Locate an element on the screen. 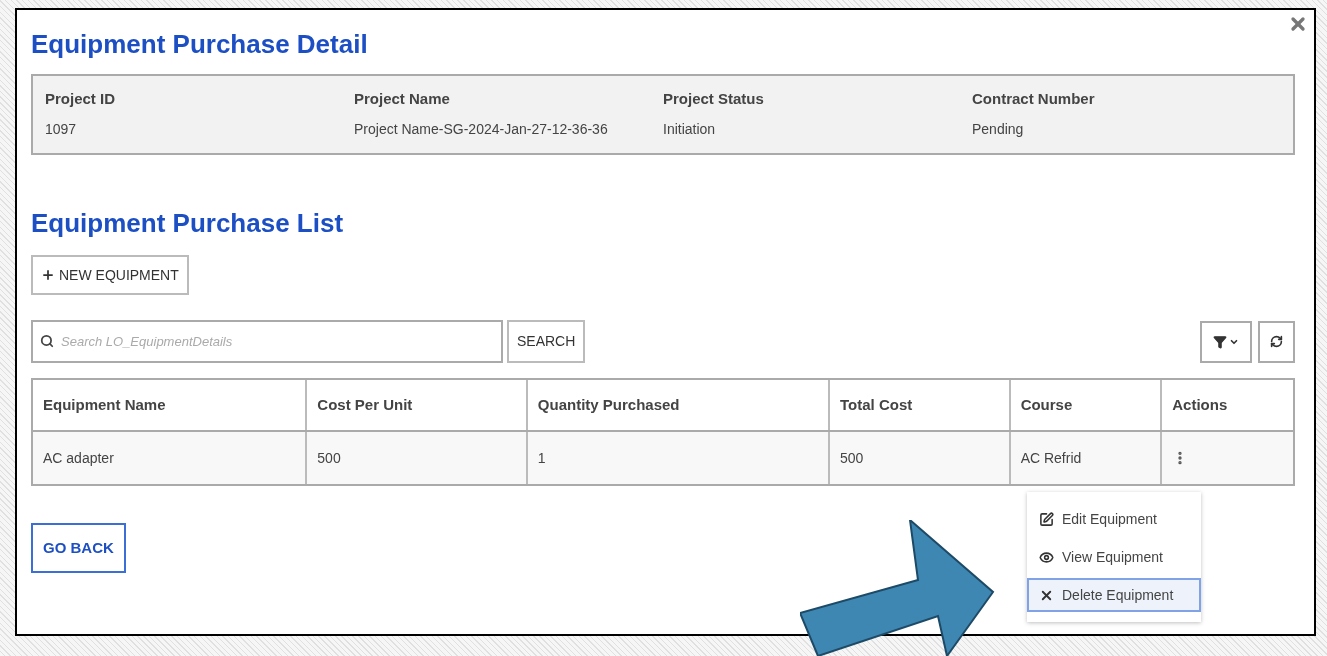  close-icon is located at coordinates (1298, 24).